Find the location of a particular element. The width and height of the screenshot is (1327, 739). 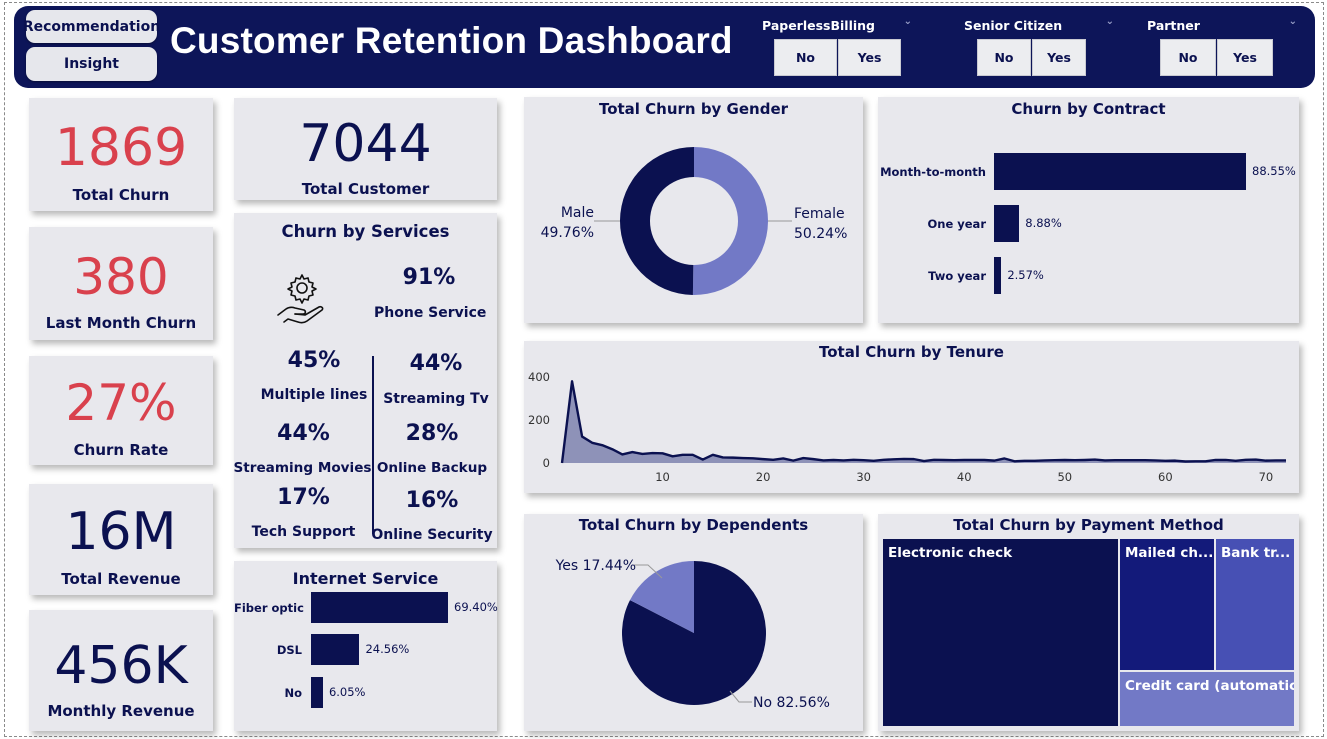

bar-label-month-to-month: Month-to-month is located at coordinates (933, 172).